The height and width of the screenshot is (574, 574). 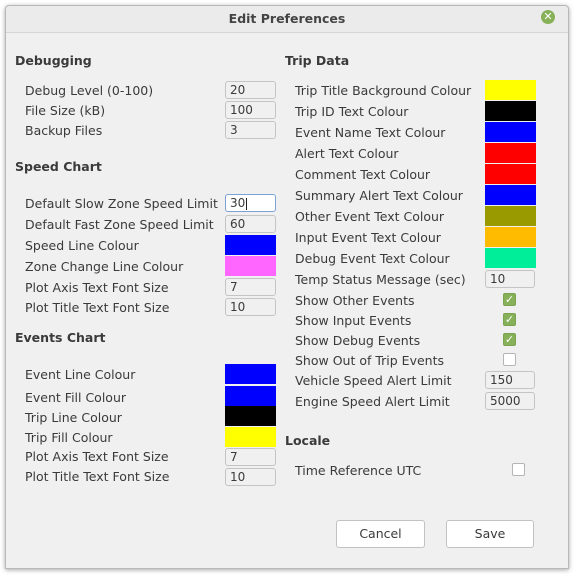 I want to click on debug-event-colour-label: Debug Event Text Colour, so click(x=372, y=258).